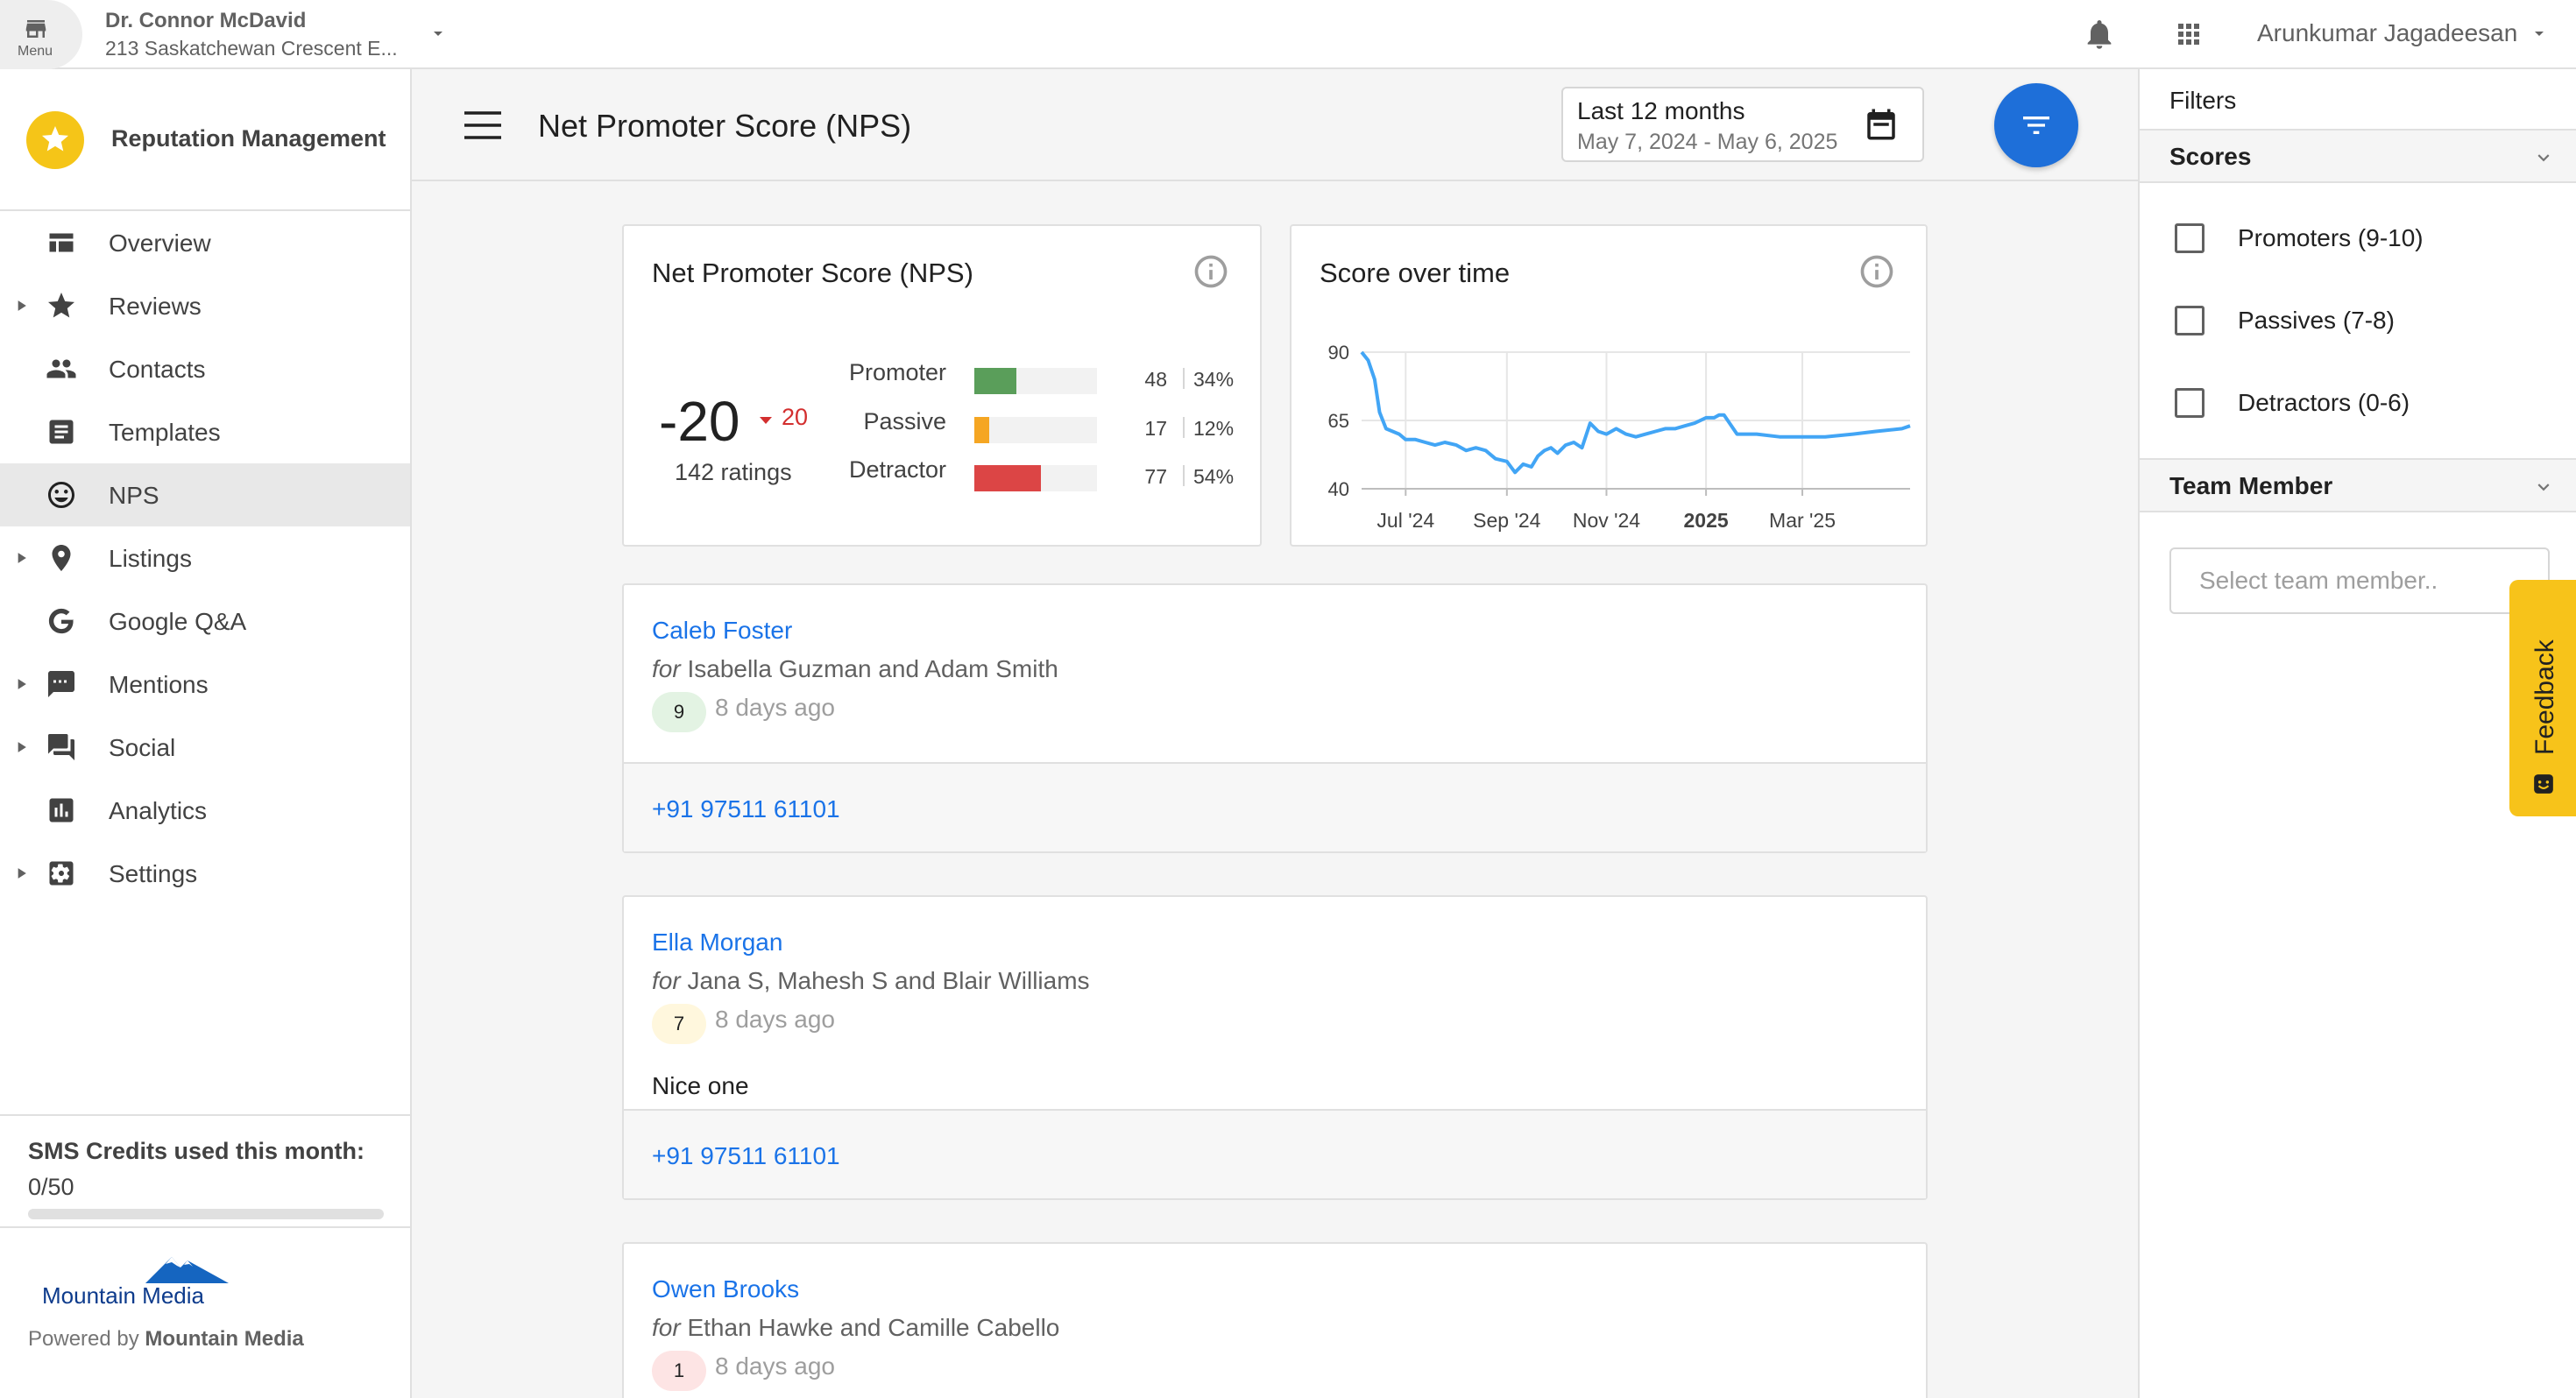  I want to click on sidebar-item-label: Settings, so click(153, 873).